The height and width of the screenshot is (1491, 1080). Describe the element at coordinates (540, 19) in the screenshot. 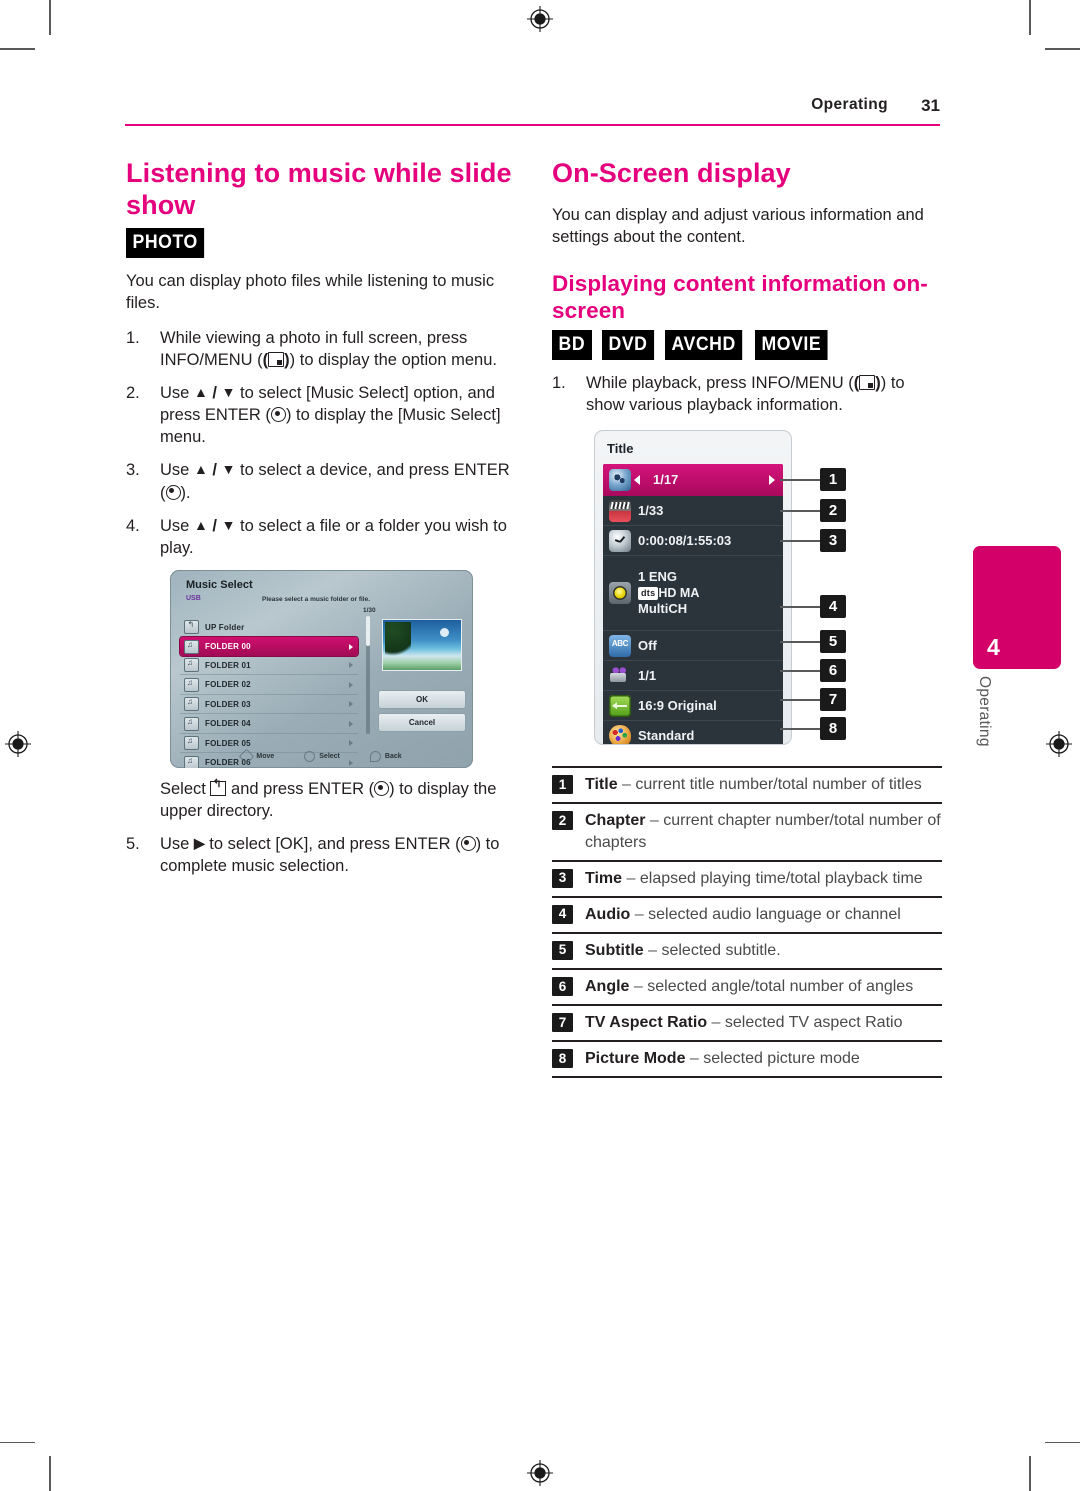

I see `registration-mark-top` at that location.